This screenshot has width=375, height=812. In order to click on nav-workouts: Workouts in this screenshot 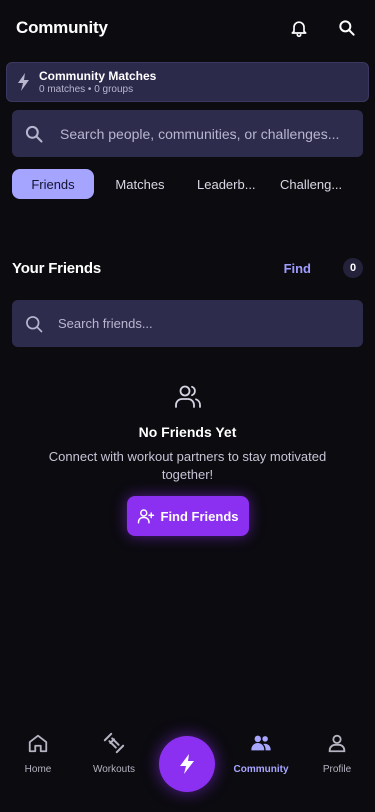, I will do `click(114, 753)`.